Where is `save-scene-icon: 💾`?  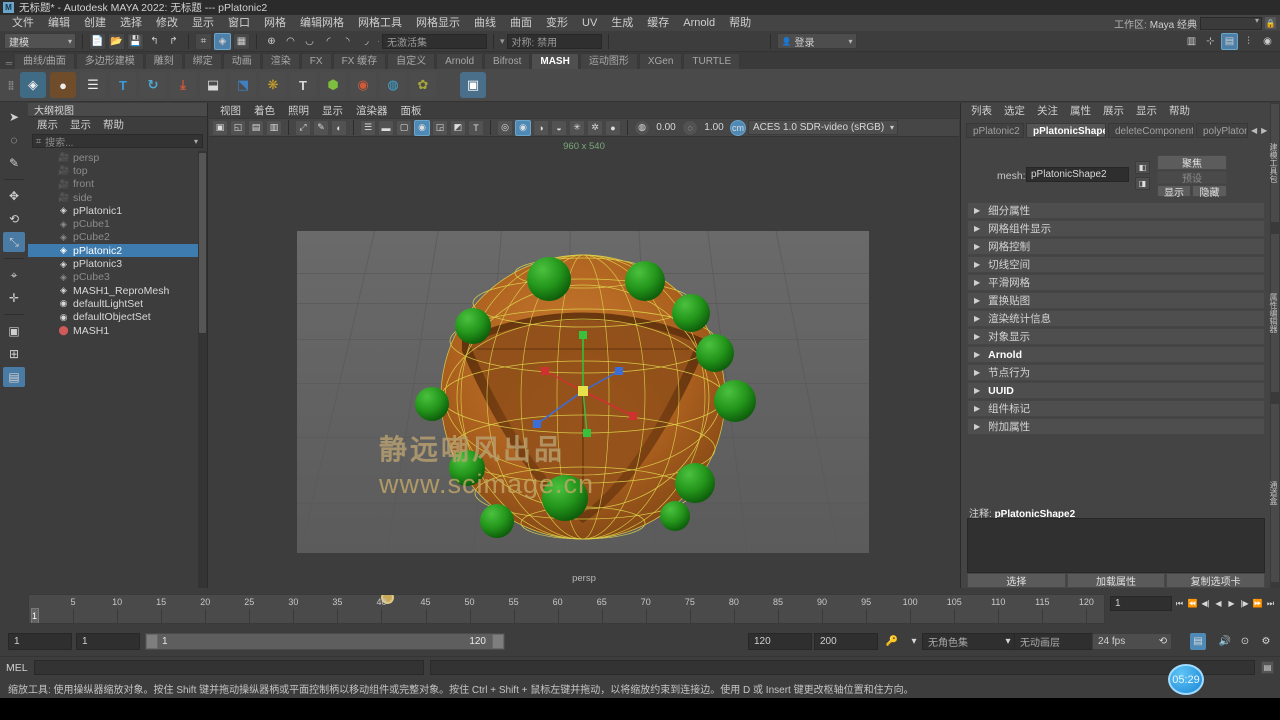 save-scene-icon: 💾 is located at coordinates (135, 41).